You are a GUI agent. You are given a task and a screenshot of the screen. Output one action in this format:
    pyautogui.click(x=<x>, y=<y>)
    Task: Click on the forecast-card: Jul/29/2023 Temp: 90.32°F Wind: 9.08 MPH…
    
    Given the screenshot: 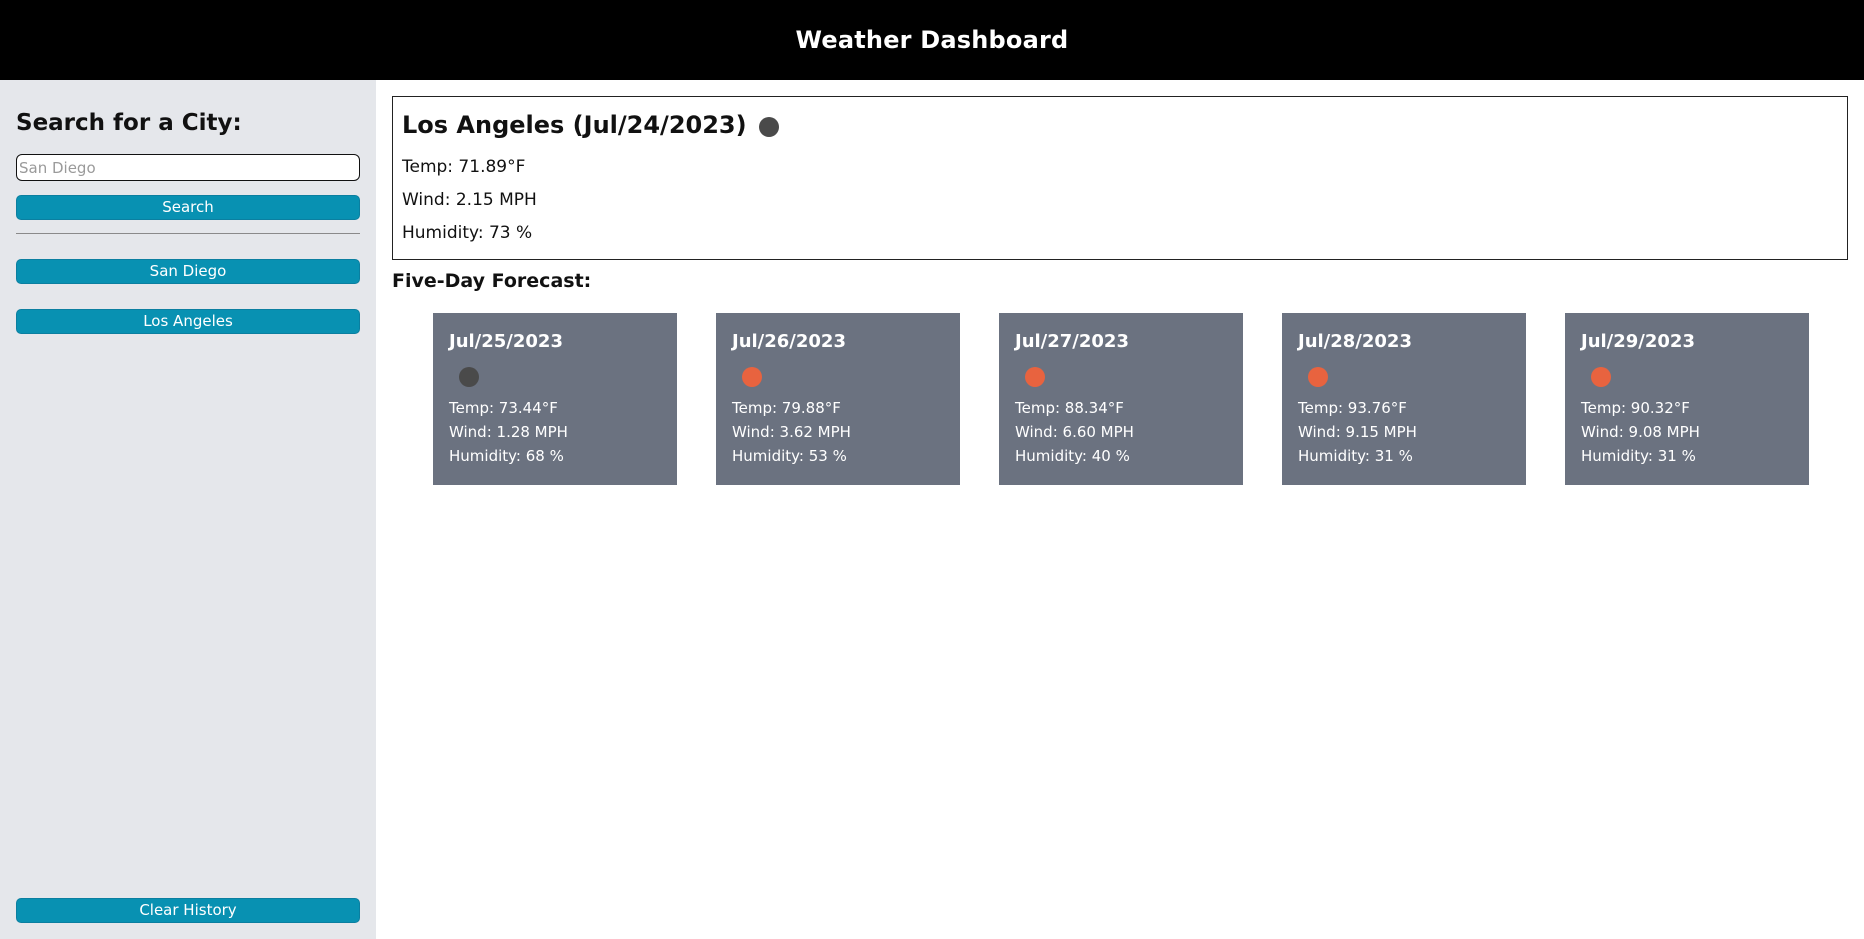 What is the action you would take?
    pyautogui.click(x=1687, y=399)
    